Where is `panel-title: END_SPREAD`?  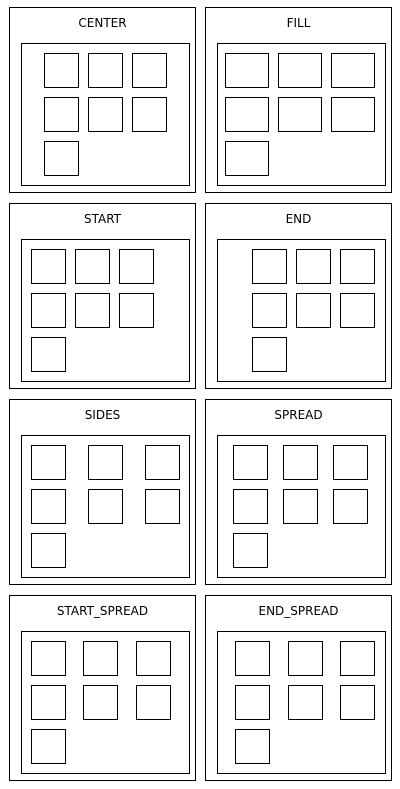
panel-title: END_SPREAD is located at coordinates (298, 611).